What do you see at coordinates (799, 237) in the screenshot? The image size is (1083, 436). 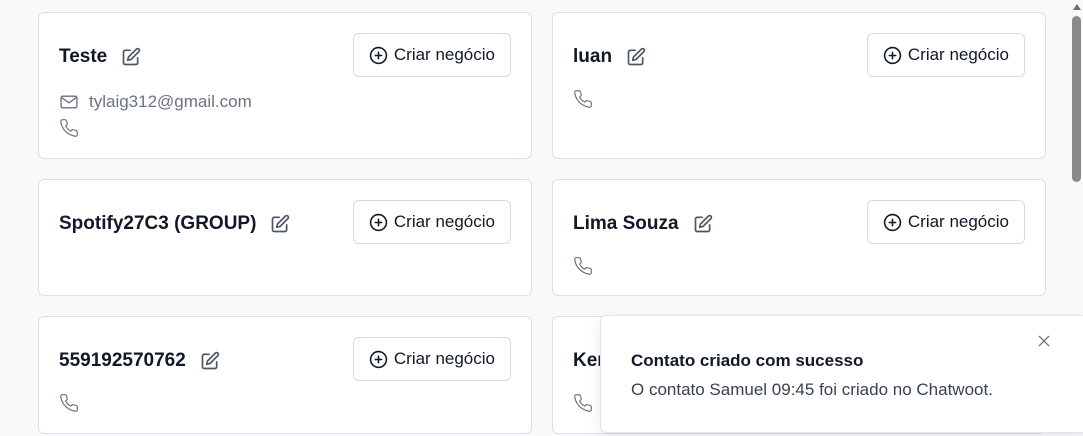 I see `contact-card: Lima Souza Criar negócio` at bounding box center [799, 237].